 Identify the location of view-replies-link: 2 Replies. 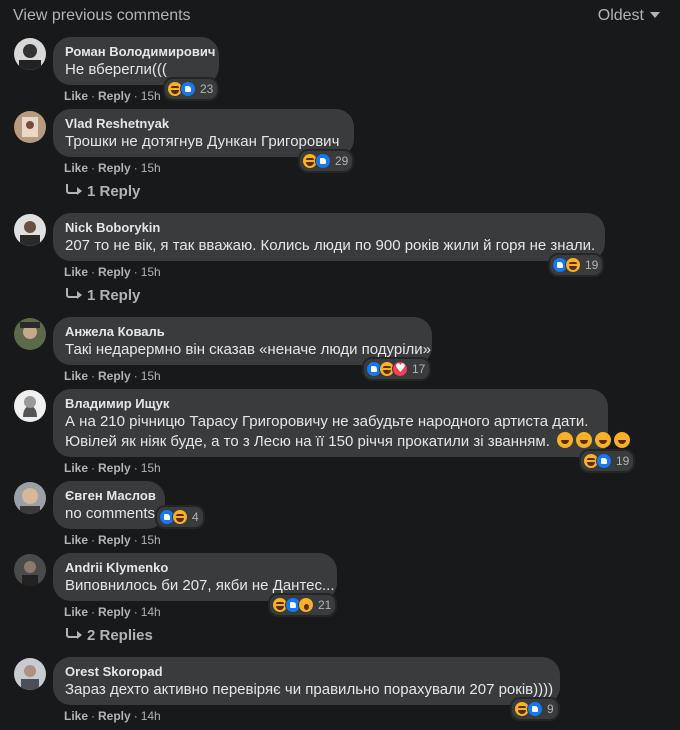
(109, 635).